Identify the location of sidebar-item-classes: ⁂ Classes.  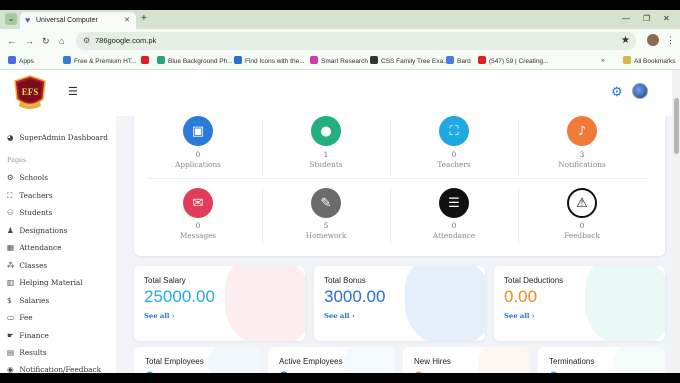
(27, 265).